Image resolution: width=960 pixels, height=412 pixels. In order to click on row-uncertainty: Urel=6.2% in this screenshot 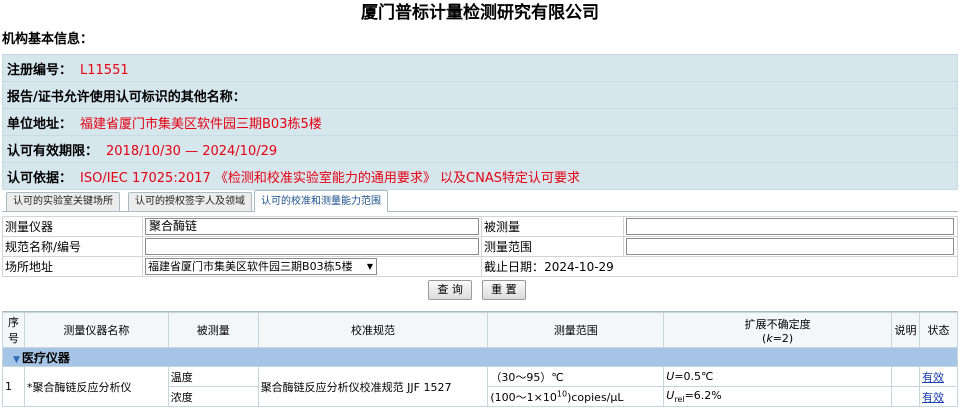, I will do `click(777, 396)`.